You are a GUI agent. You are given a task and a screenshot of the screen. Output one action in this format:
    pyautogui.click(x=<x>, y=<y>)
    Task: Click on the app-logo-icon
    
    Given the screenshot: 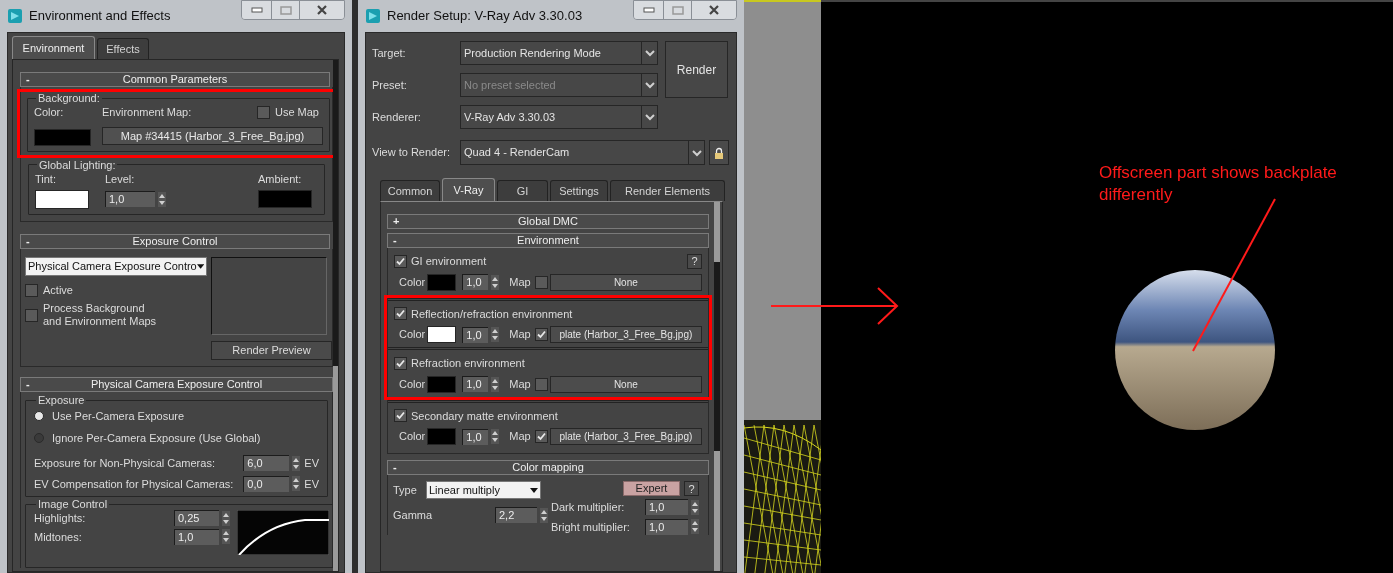 What is the action you would take?
    pyautogui.click(x=373, y=16)
    